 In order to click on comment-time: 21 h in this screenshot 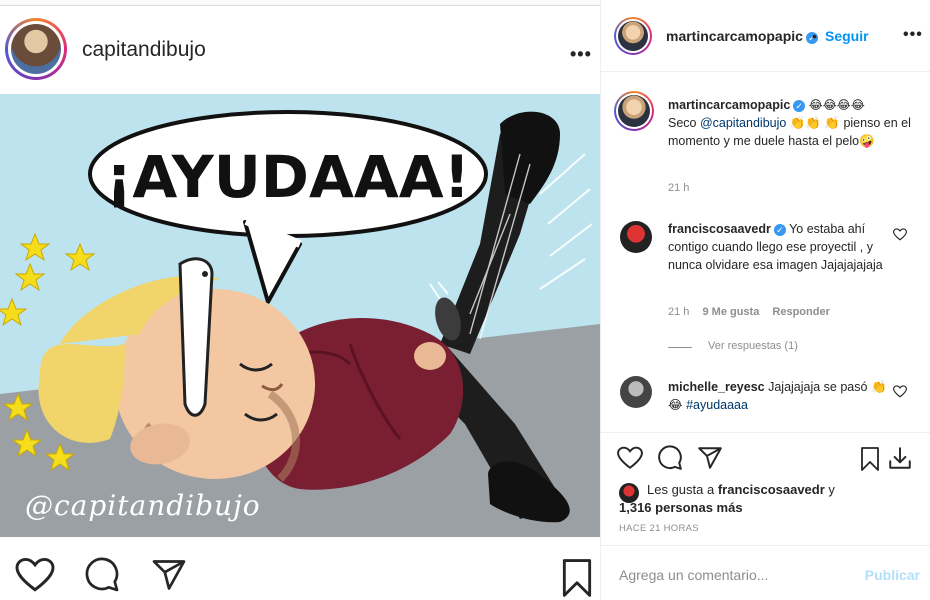, I will do `click(678, 312)`.